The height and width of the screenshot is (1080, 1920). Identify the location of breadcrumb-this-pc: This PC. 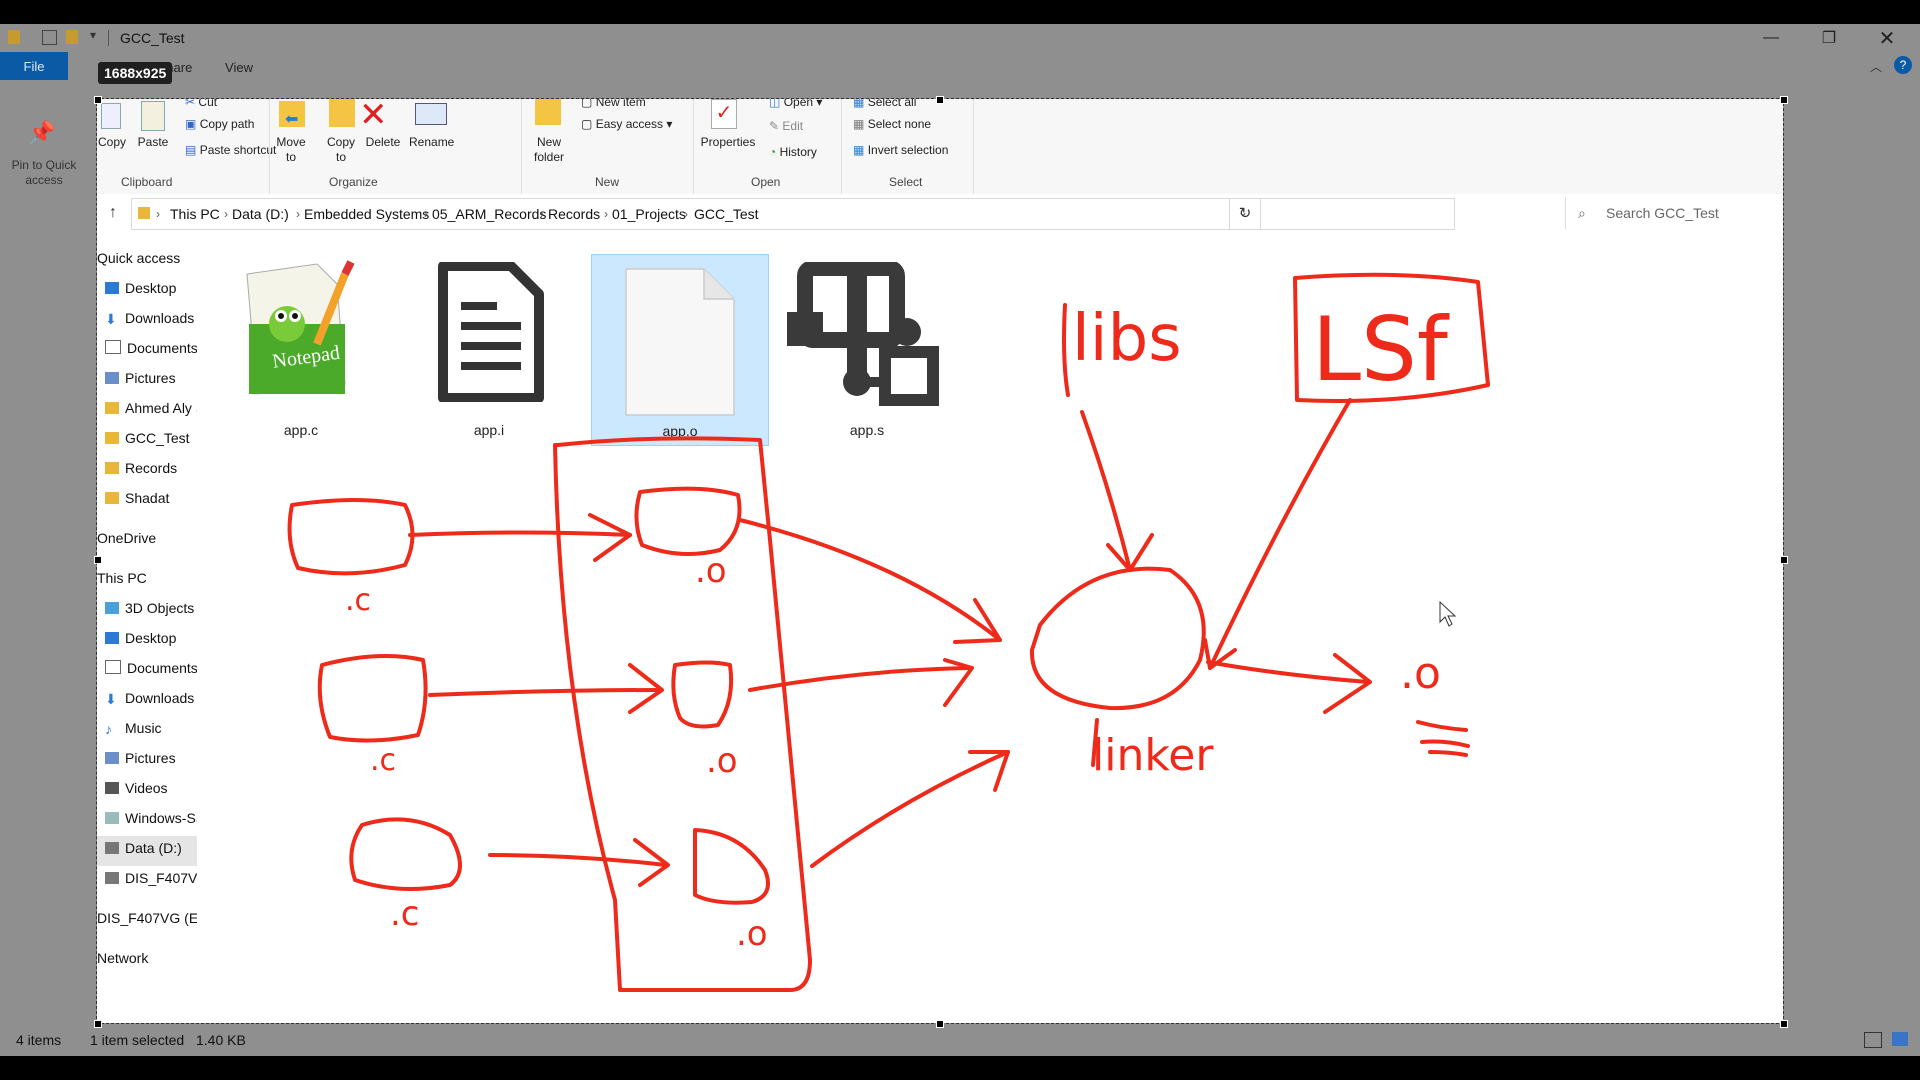
(195, 214).